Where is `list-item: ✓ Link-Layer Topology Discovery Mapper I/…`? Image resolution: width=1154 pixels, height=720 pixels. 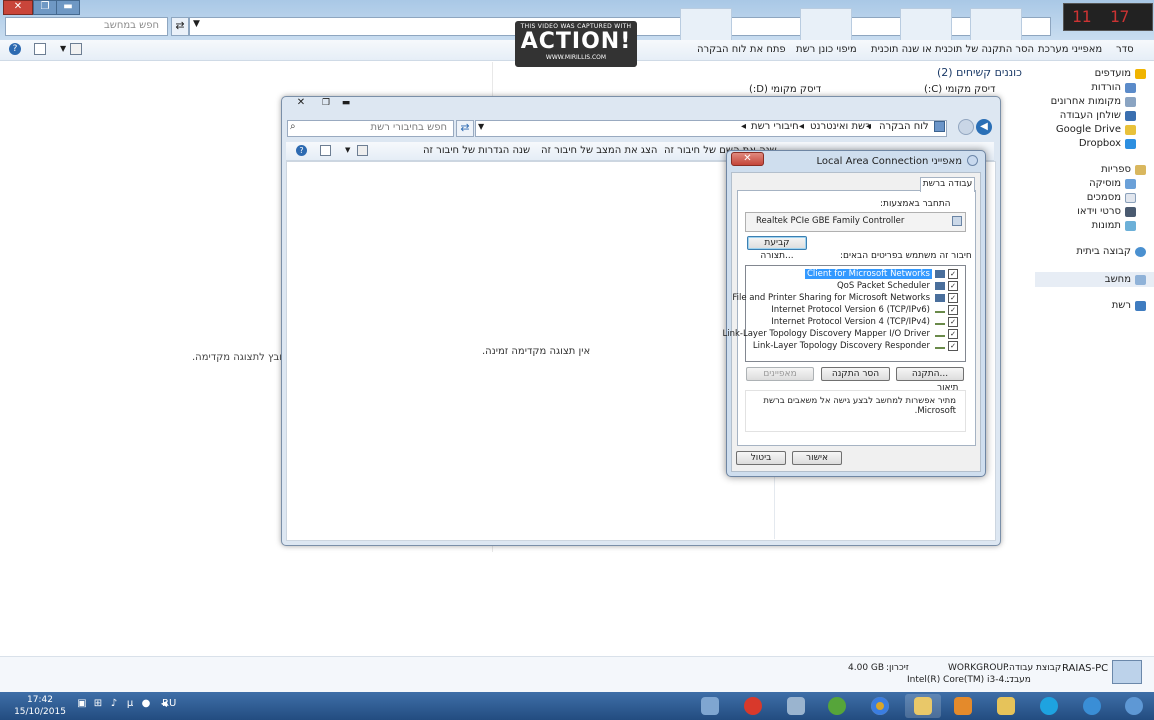
list-item: ✓ Link-Layer Topology Discovery Mapper I/… is located at coordinates (839, 333).